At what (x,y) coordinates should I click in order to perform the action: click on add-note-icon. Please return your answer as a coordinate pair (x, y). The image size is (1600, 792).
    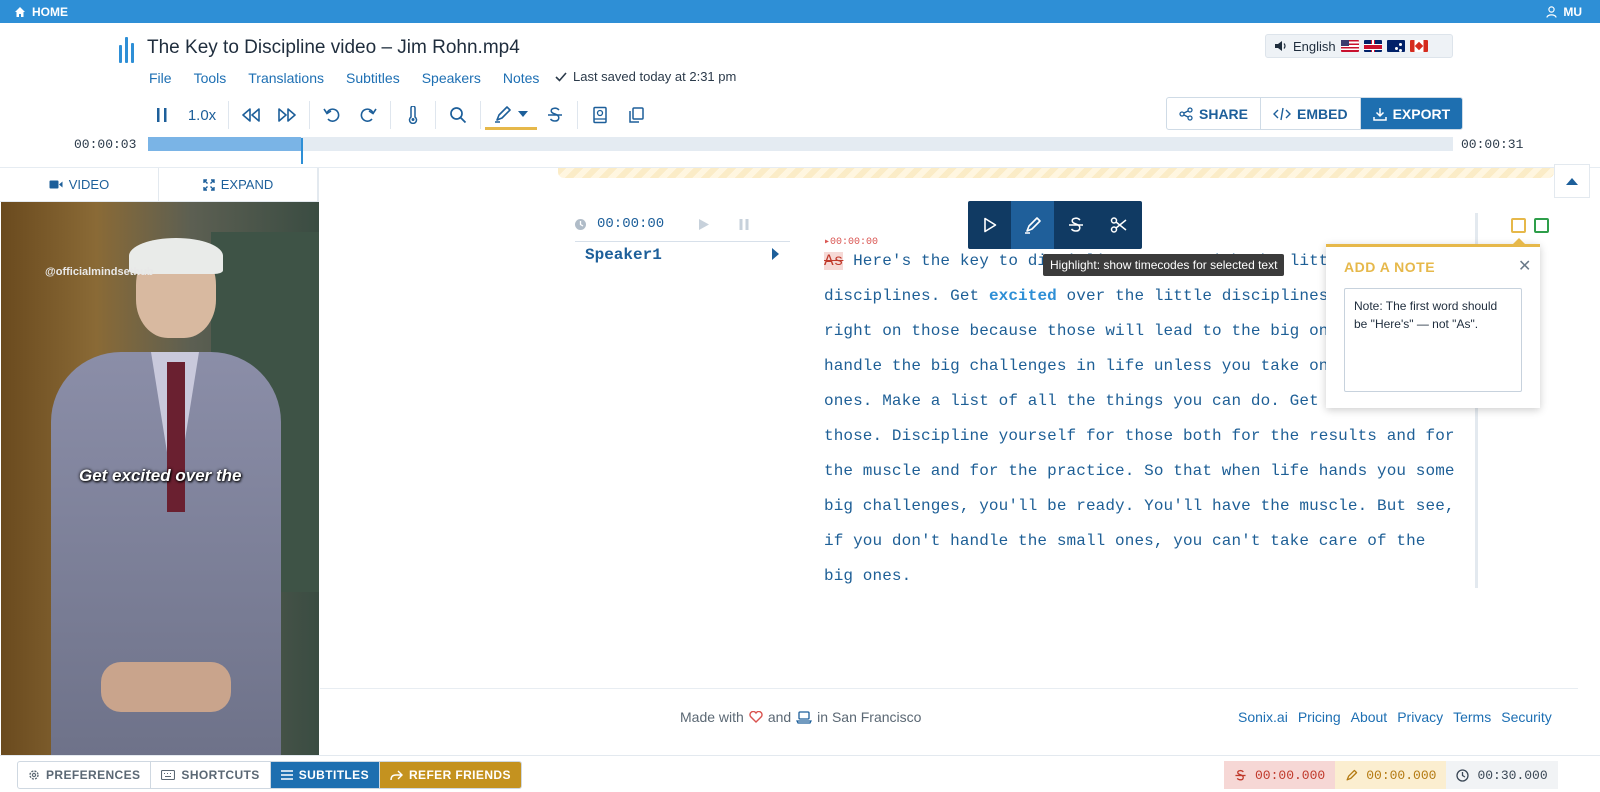
    Looking at the image, I should click on (1518, 225).